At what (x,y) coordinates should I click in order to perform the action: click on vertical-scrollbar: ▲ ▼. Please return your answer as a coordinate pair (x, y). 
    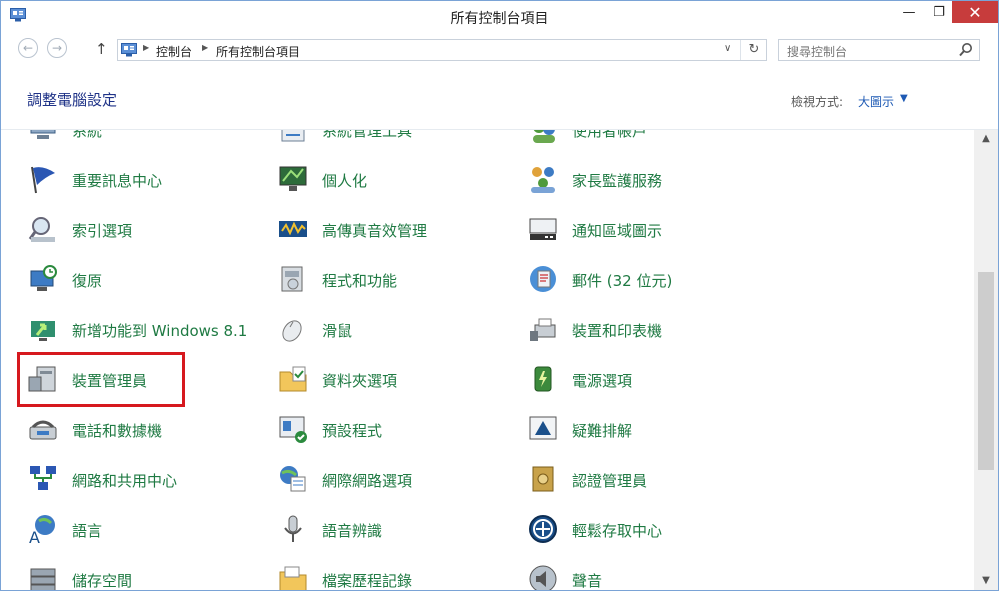
    Looking at the image, I should click on (986, 360).